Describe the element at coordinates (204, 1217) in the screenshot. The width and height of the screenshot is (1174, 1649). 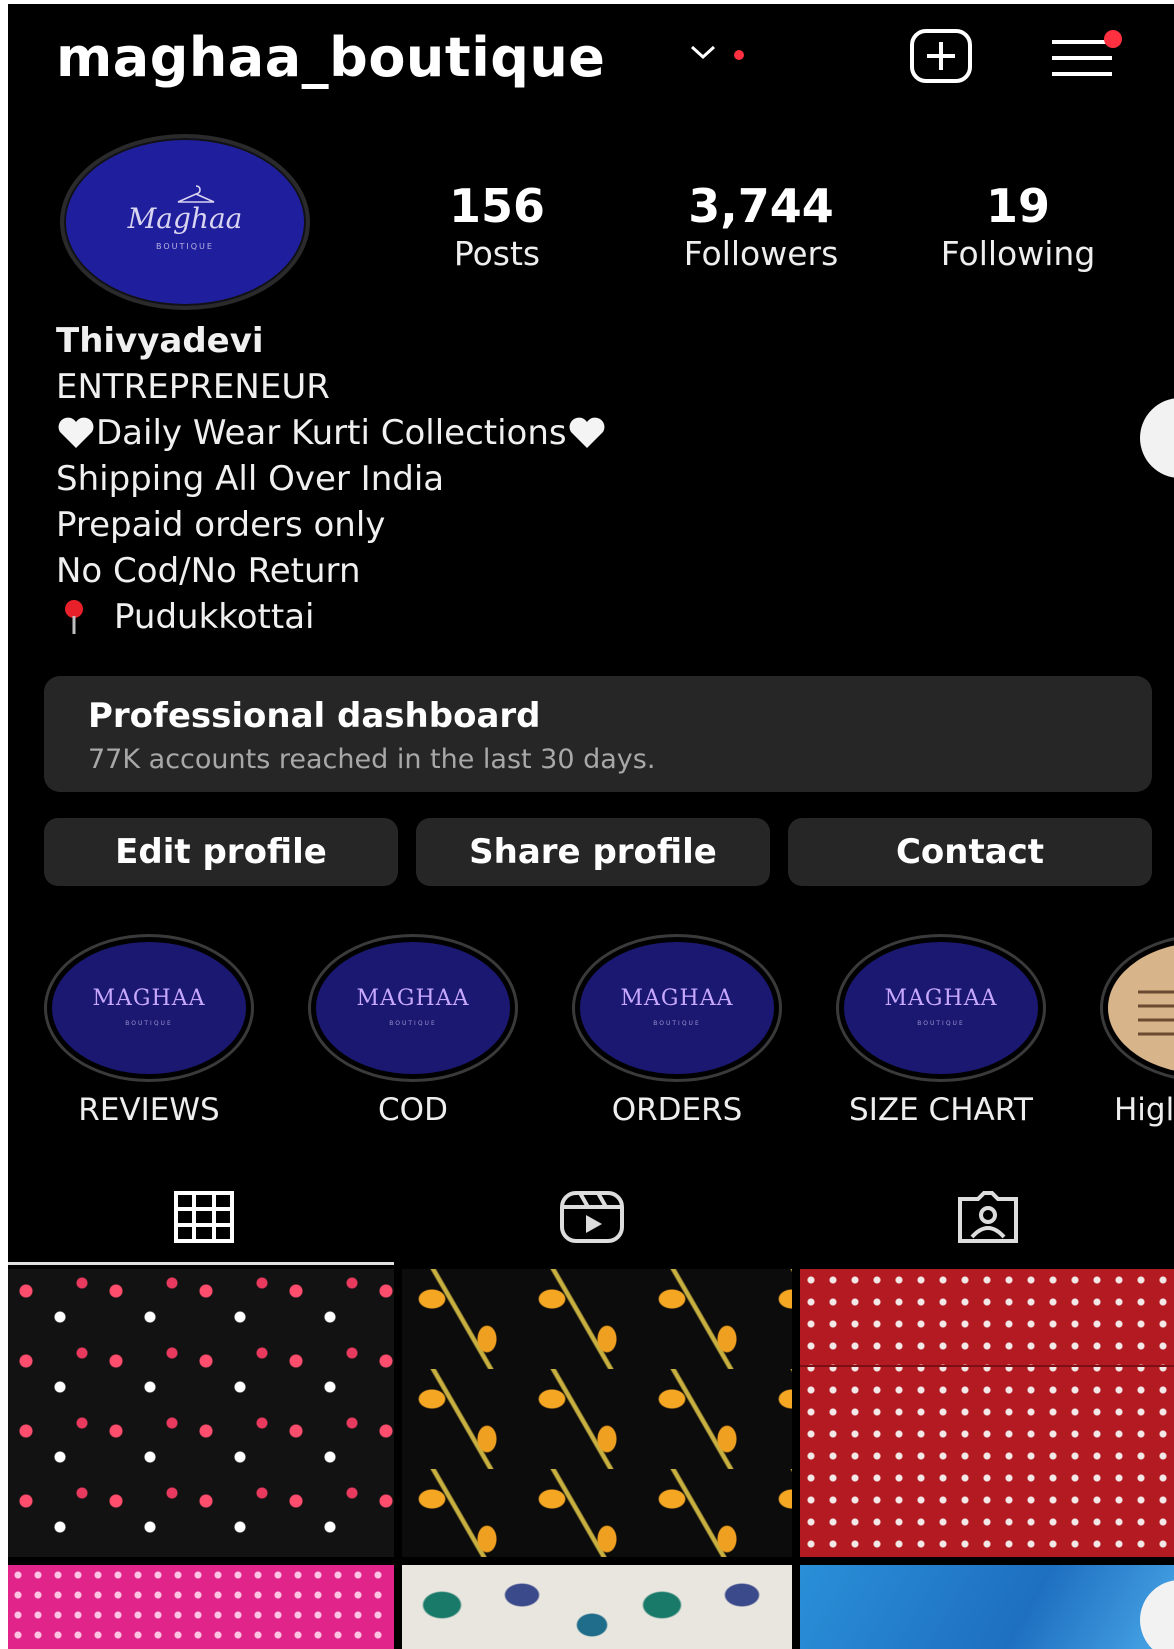
I see `grid-icon` at that location.